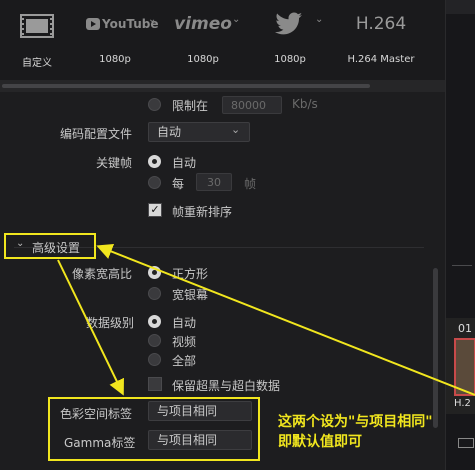  What do you see at coordinates (355, 422) in the screenshot?
I see `annotation-line-1: 这两个设为"与项目相同"` at bounding box center [355, 422].